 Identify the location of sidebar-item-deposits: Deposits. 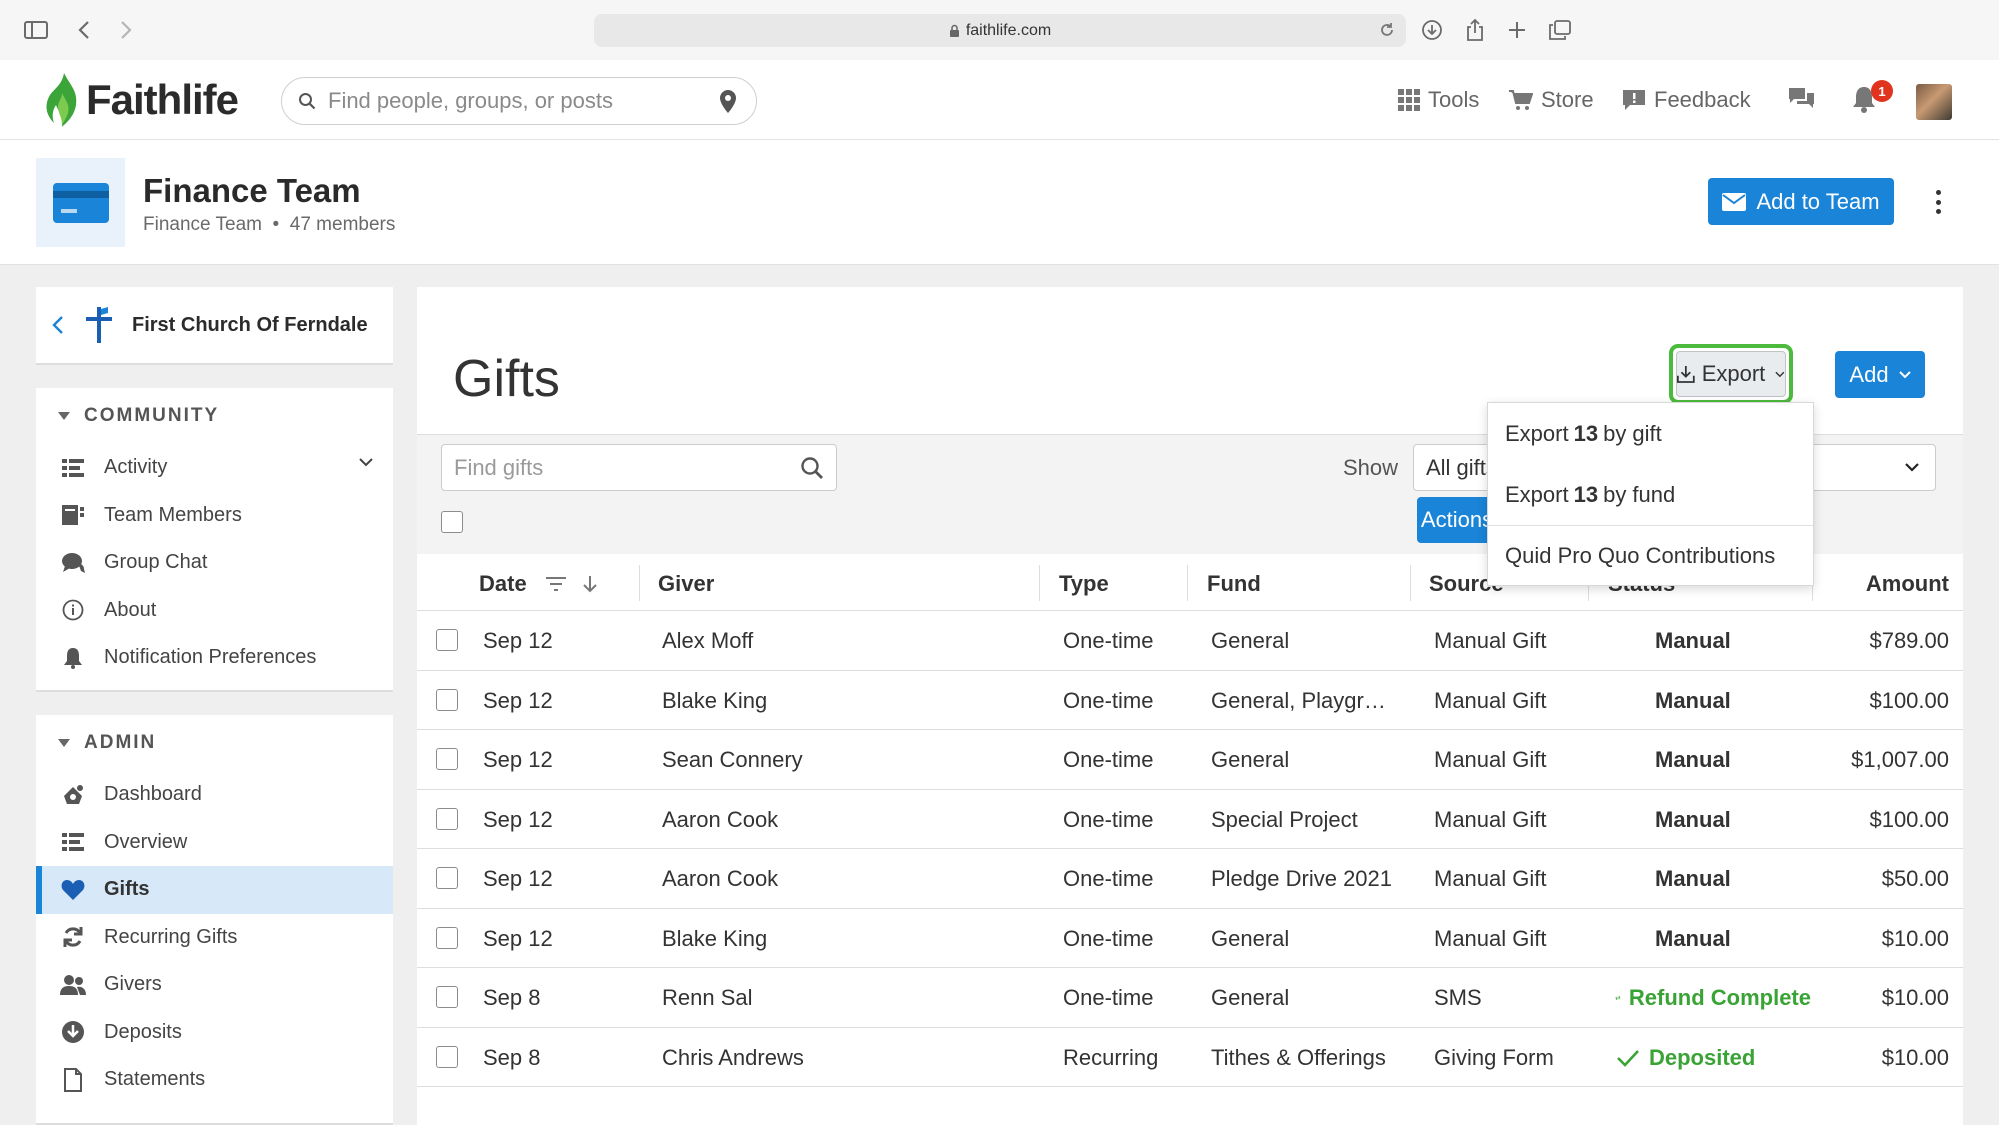
(214, 1033).